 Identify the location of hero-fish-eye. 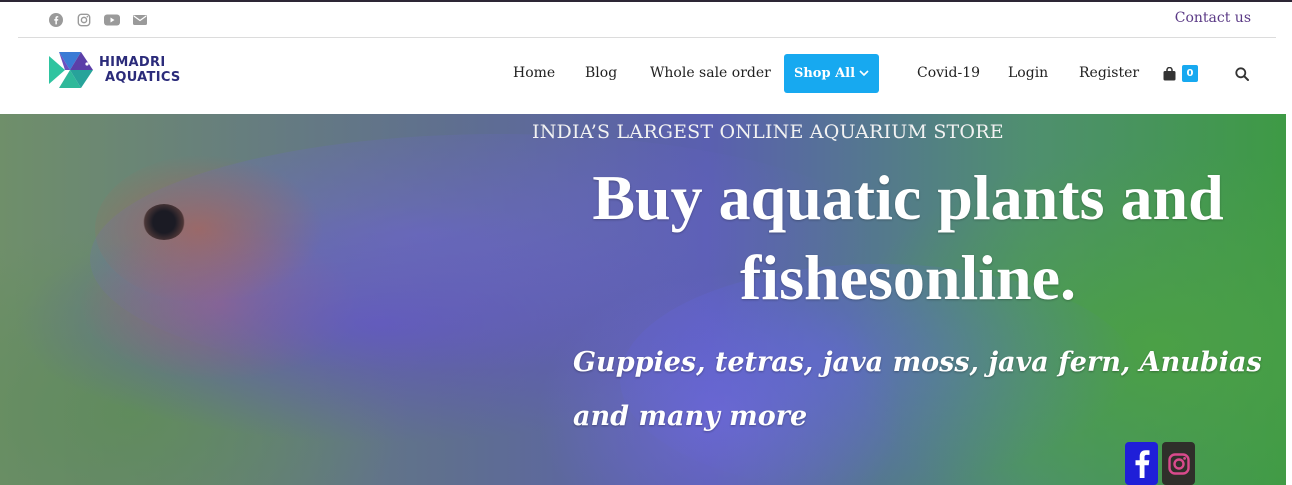
(164, 222).